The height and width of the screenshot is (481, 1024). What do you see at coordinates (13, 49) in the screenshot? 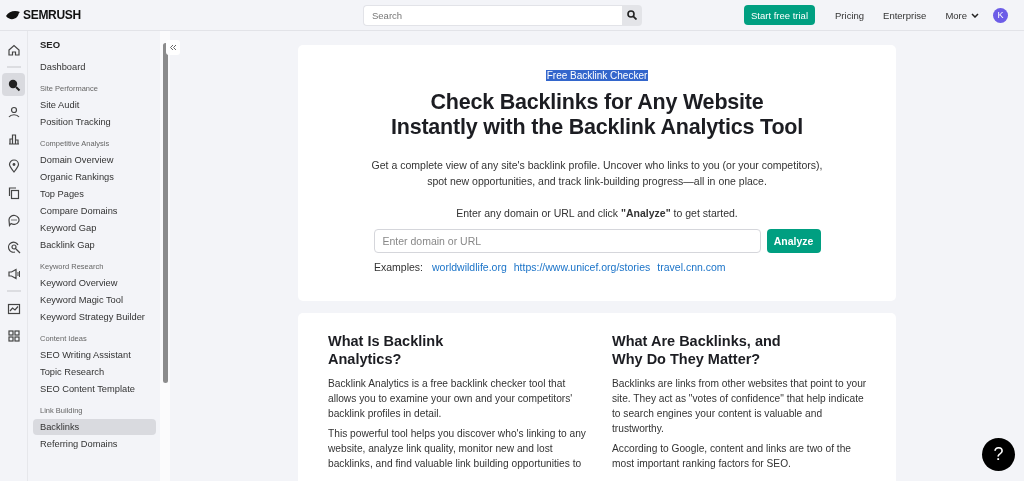
I see `home-icon` at bounding box center [13, 49].